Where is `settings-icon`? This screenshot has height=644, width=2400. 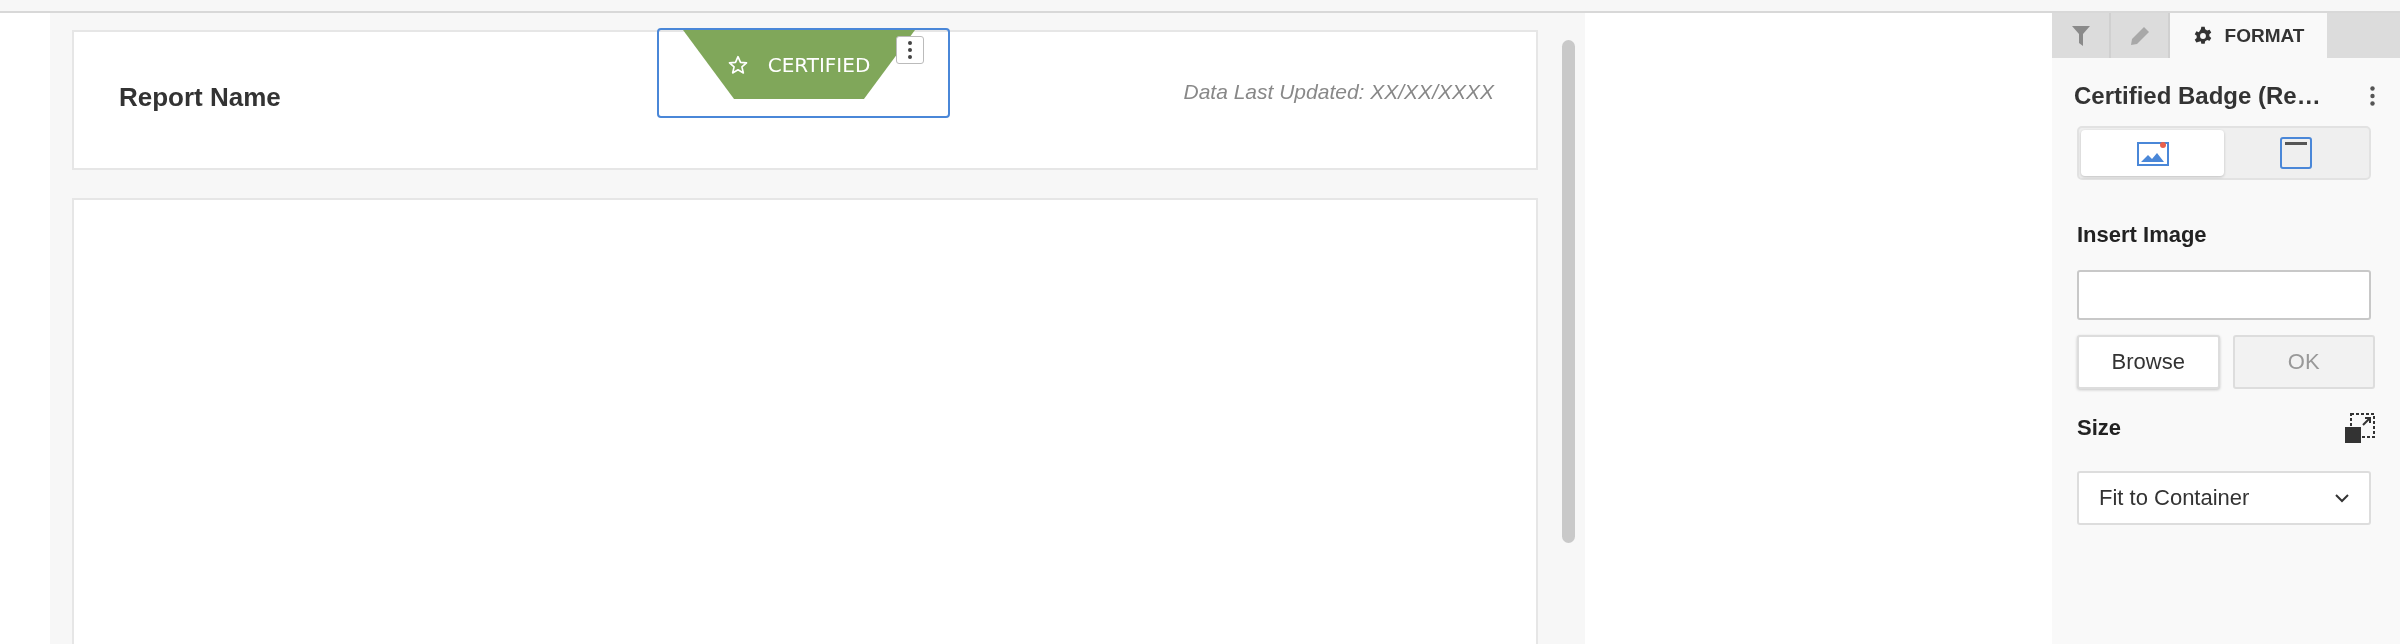
settings-icon is located at coordinates (2202, 35).